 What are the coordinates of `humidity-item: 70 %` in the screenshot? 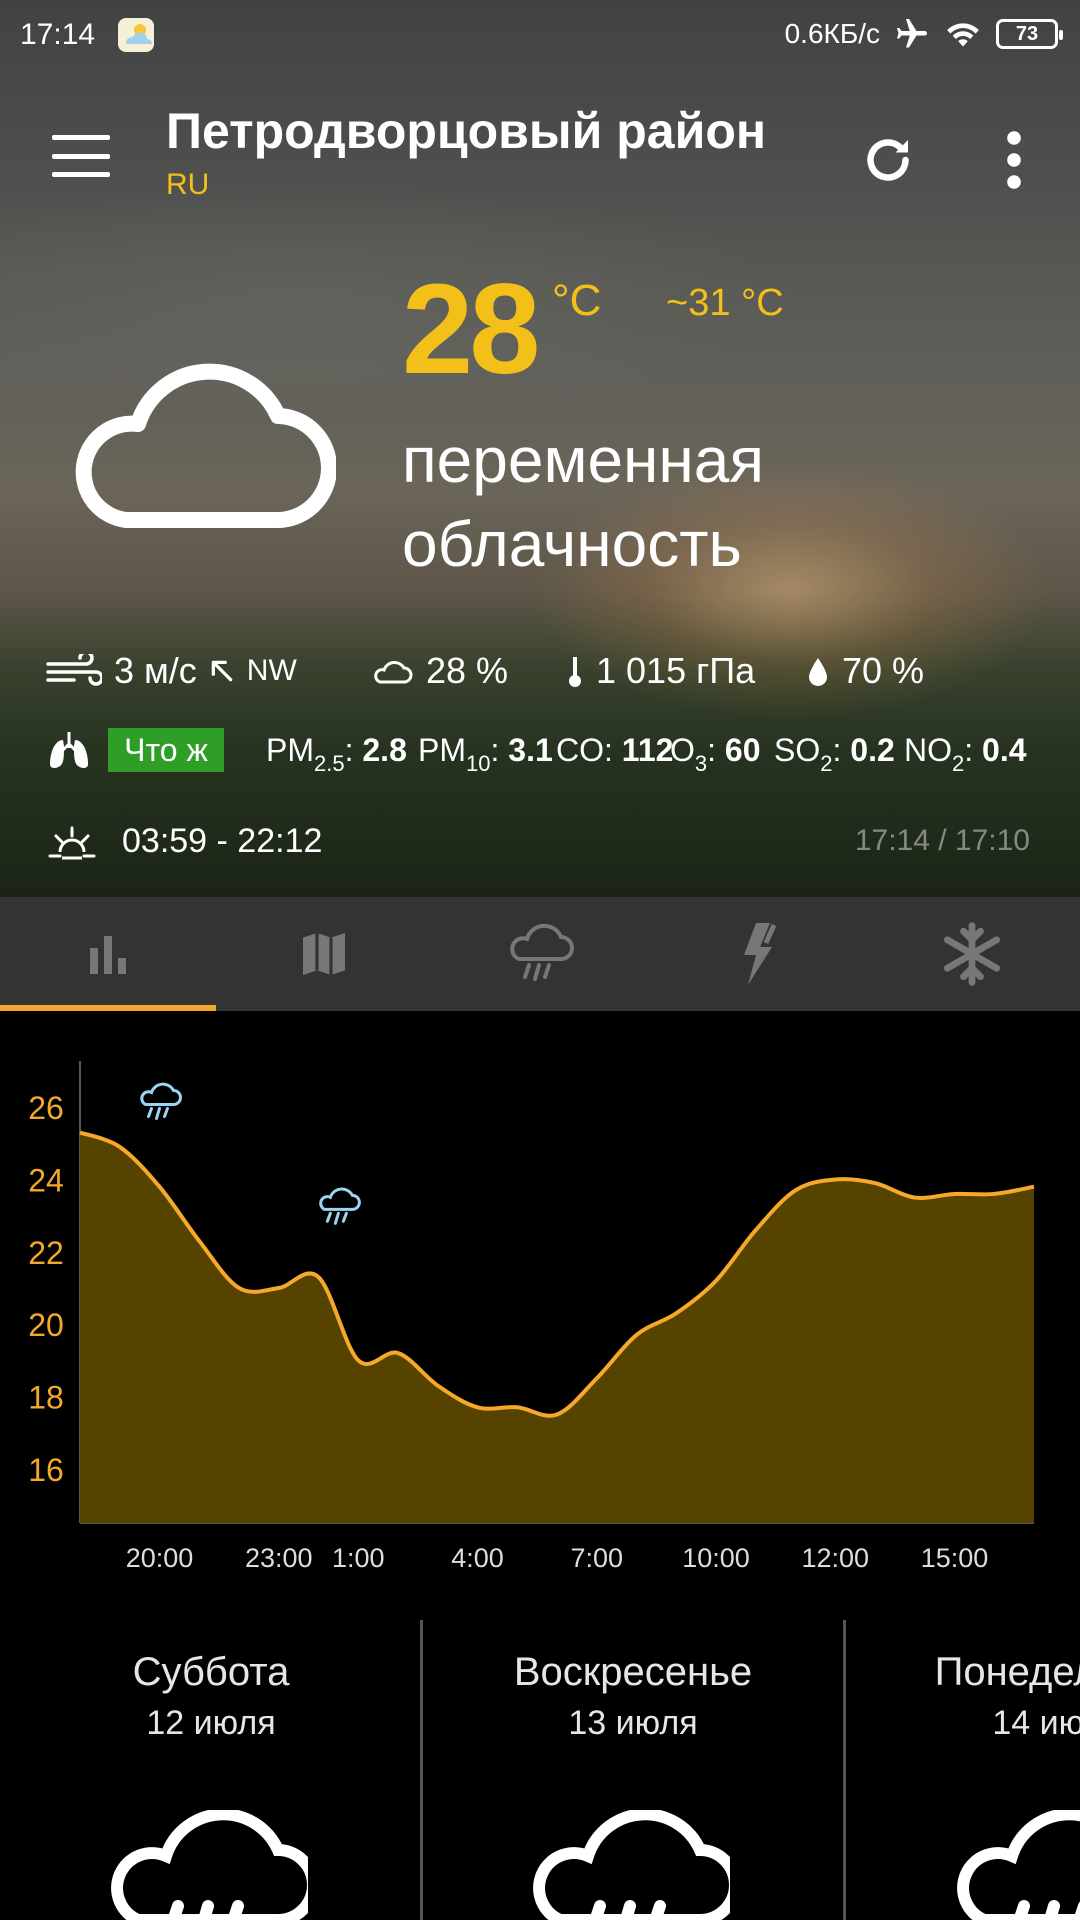 It's located at (865, 671).